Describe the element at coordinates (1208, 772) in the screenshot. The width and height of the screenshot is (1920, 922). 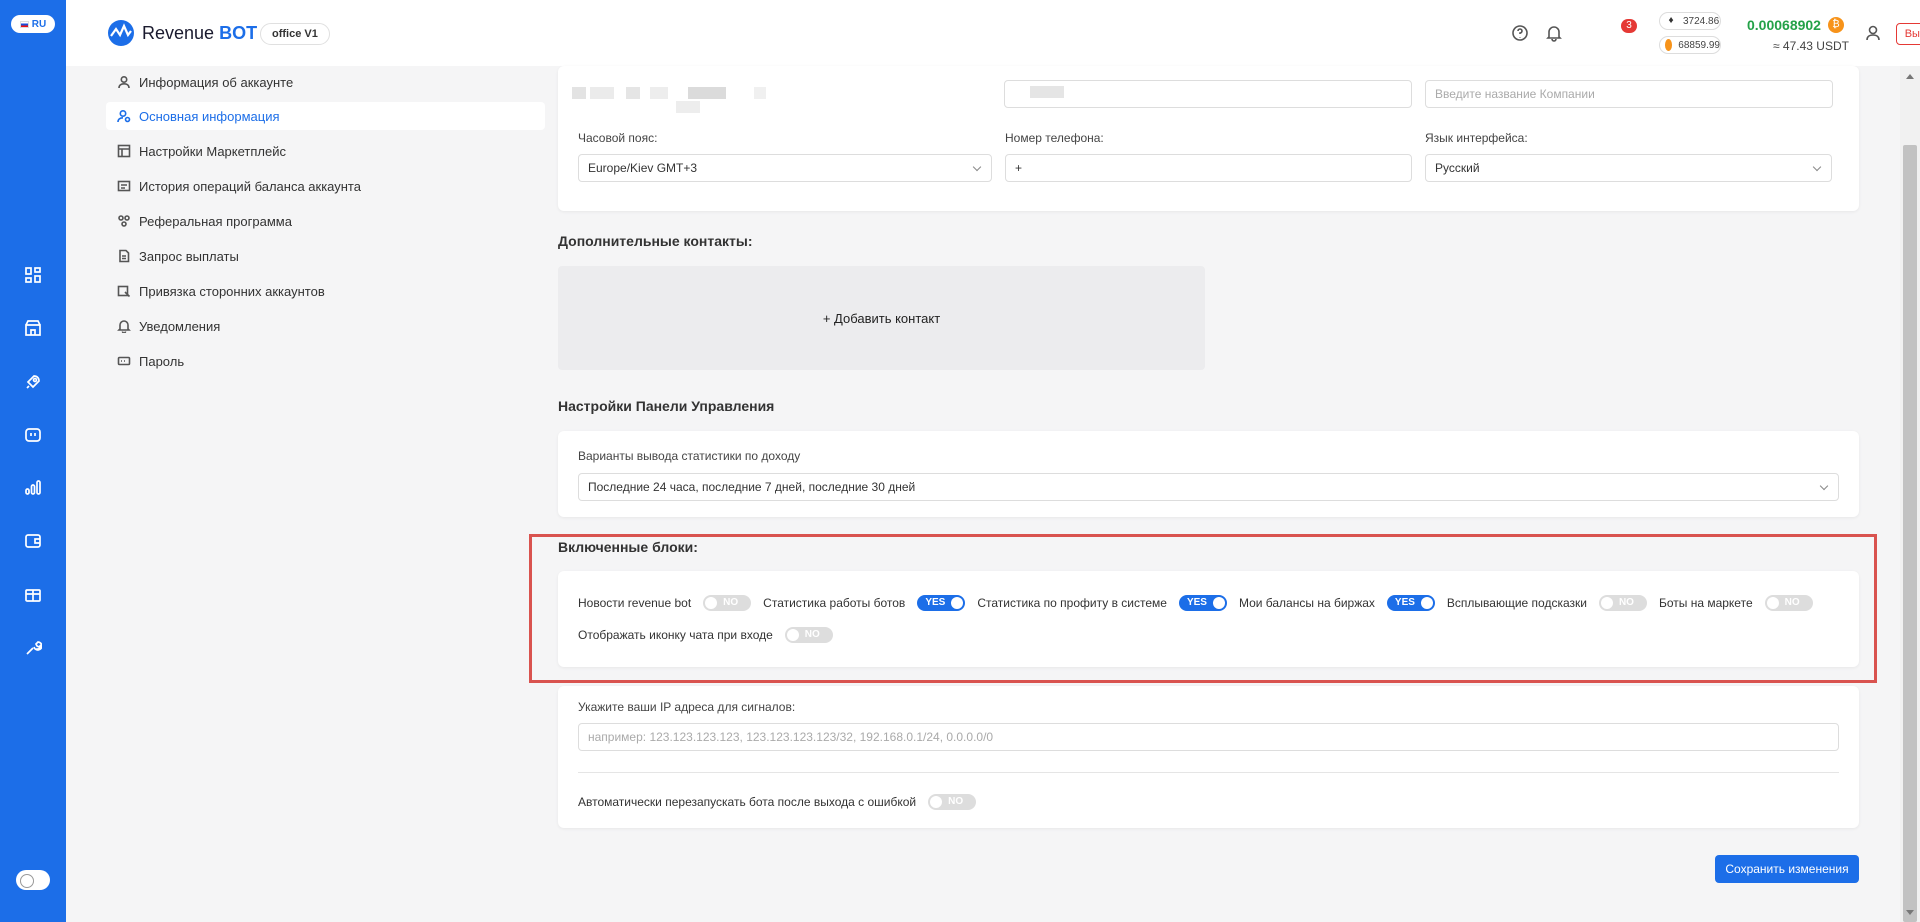
I see `divider` at that location.